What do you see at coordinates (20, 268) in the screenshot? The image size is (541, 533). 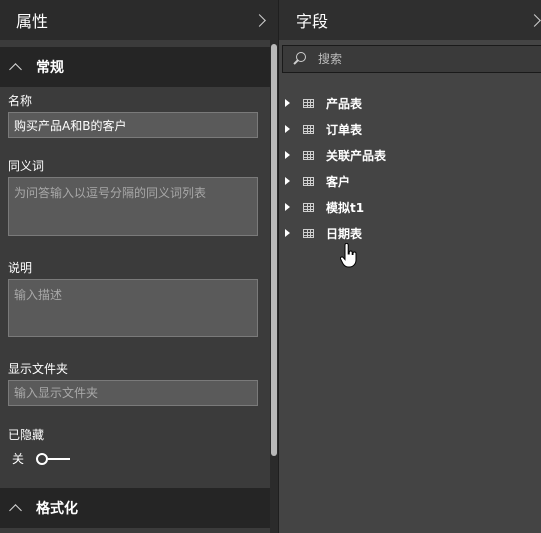 I see `description-label: 说明` at bounding box center [20, 268].